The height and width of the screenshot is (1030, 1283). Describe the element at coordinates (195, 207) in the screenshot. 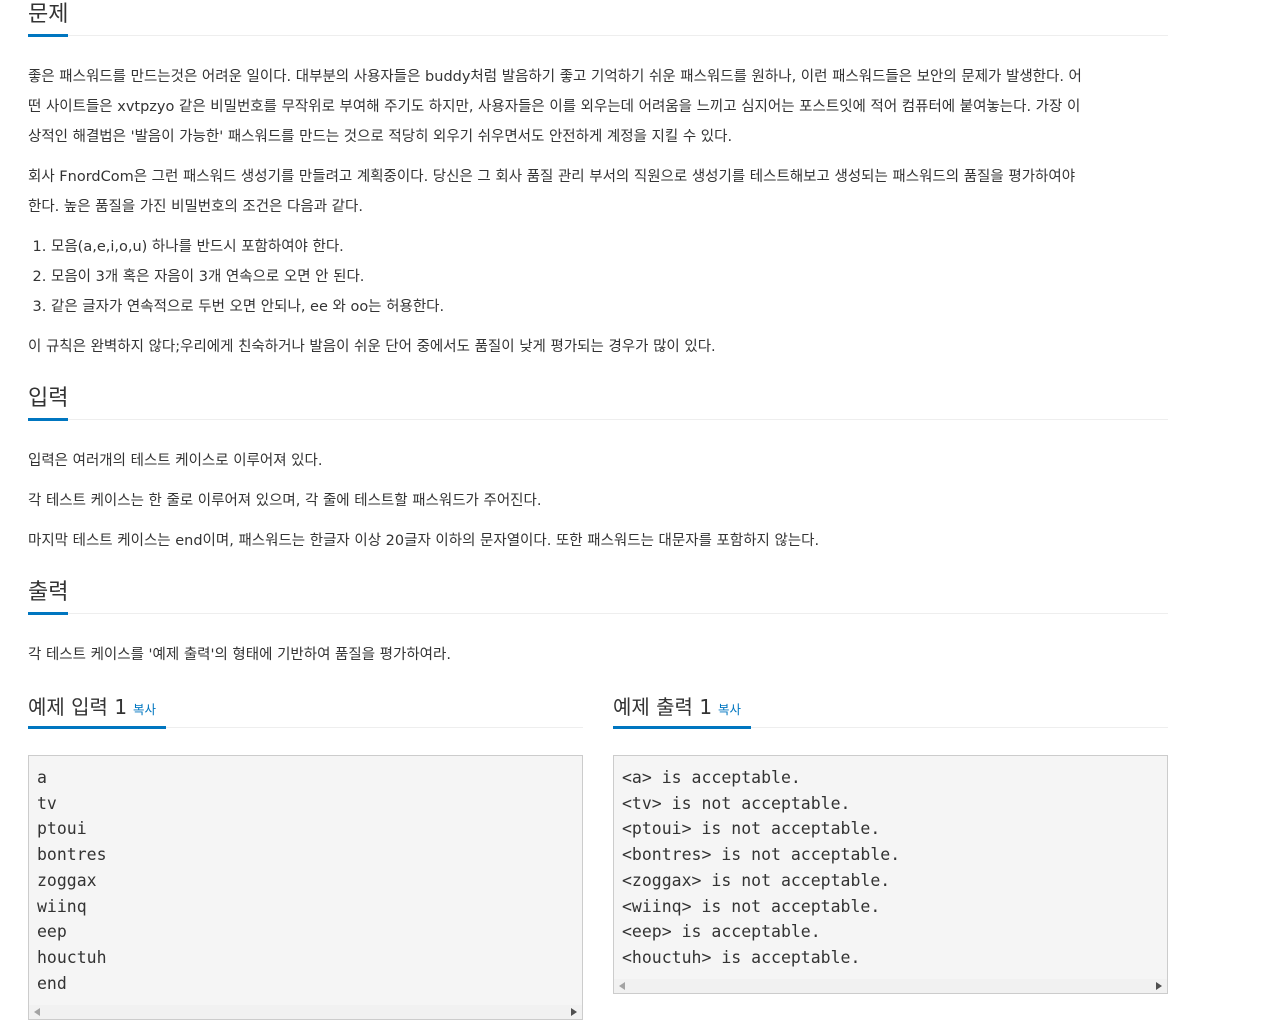

I see `problem-p2-line2: 한다. 높은 품질을 가진 비밀번호의 조건은 다음과 같다.` at that location.